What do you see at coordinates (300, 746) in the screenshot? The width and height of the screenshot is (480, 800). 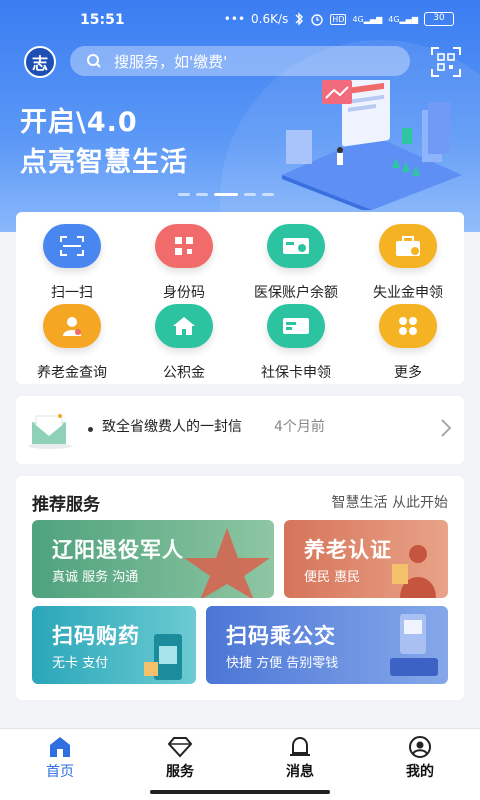 I see `bell-icon` at bounding box center [300, 746].